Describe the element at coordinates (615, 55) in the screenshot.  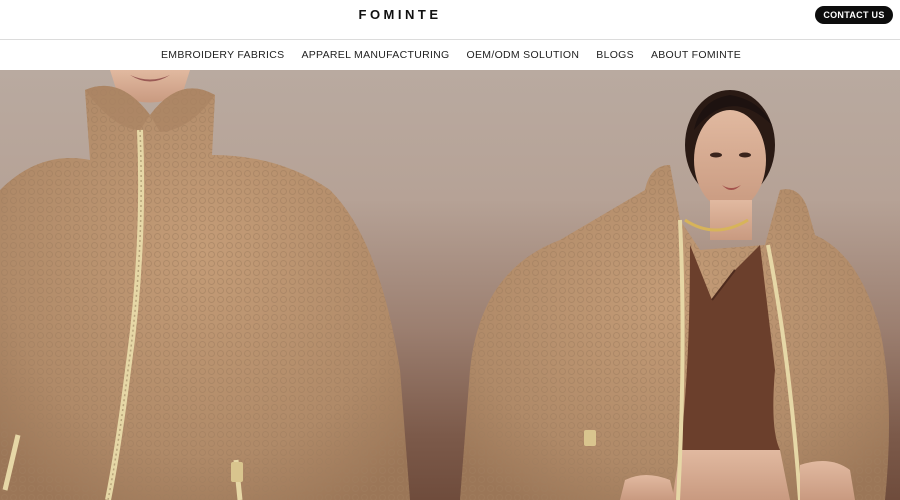
I see `nav-item-blogs: BLOGS` at that location.